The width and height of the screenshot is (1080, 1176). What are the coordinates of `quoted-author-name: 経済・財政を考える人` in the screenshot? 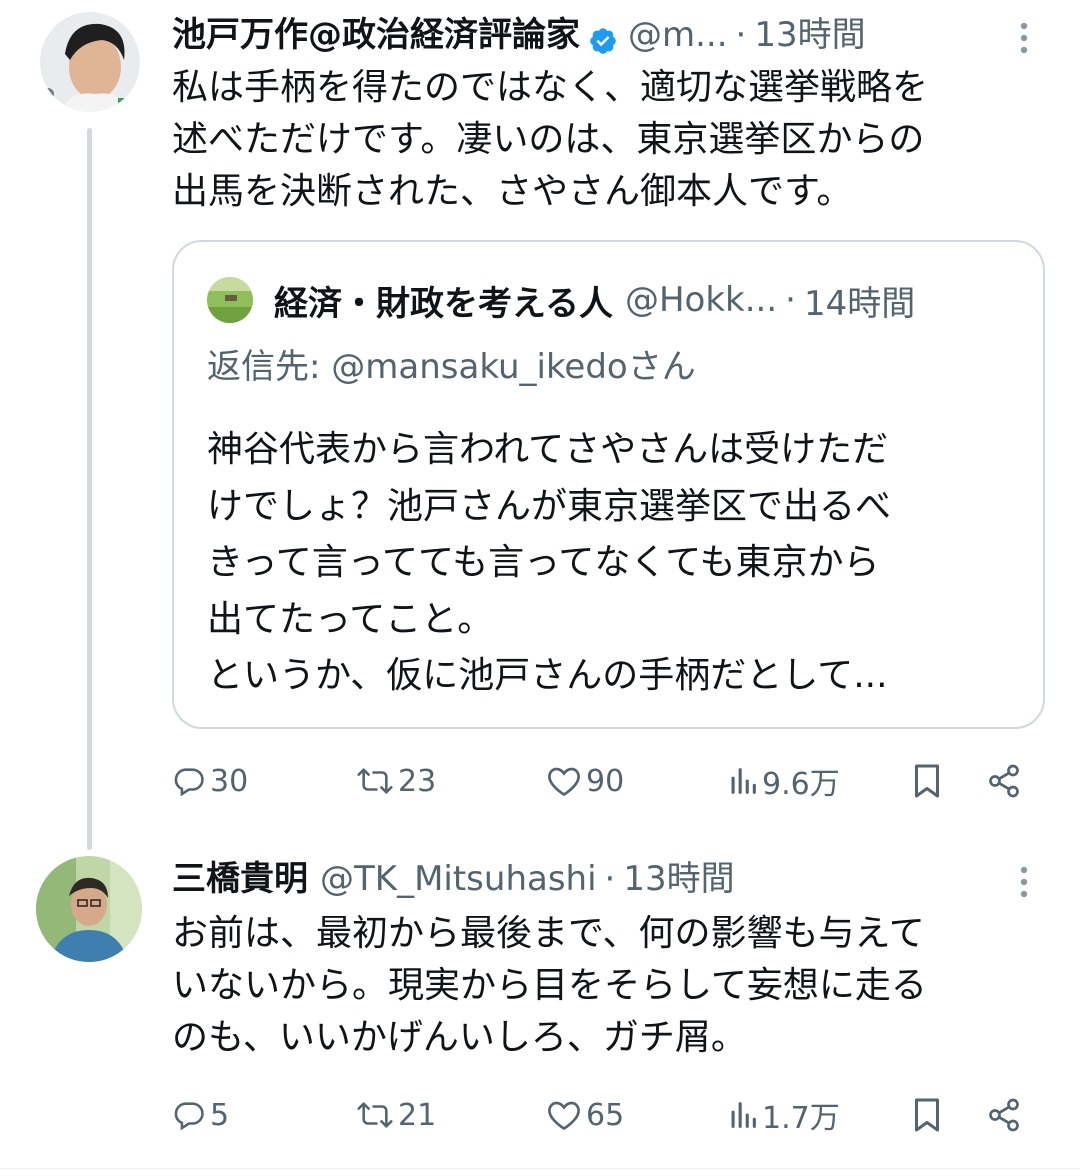 It's located at (443, 300).